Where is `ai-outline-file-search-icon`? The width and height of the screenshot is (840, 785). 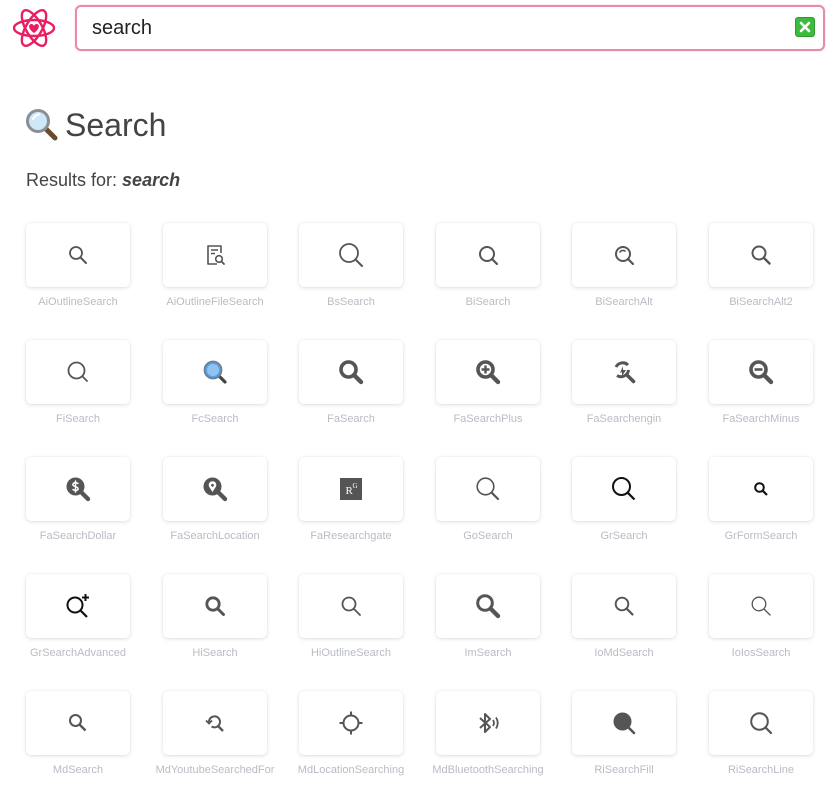
ai-outline-file-search-icon is located at coordinates (216, 255).